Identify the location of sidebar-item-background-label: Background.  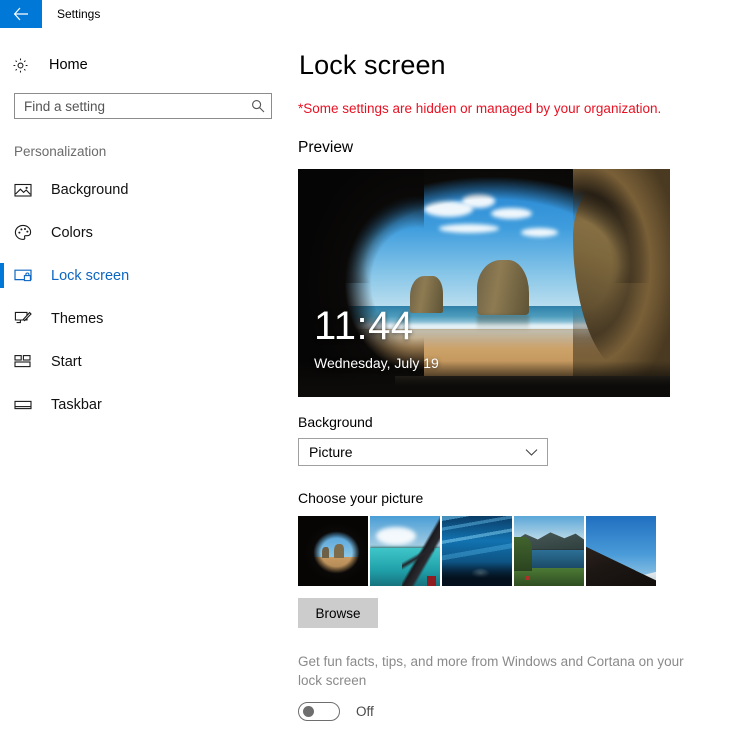
(90, 189).